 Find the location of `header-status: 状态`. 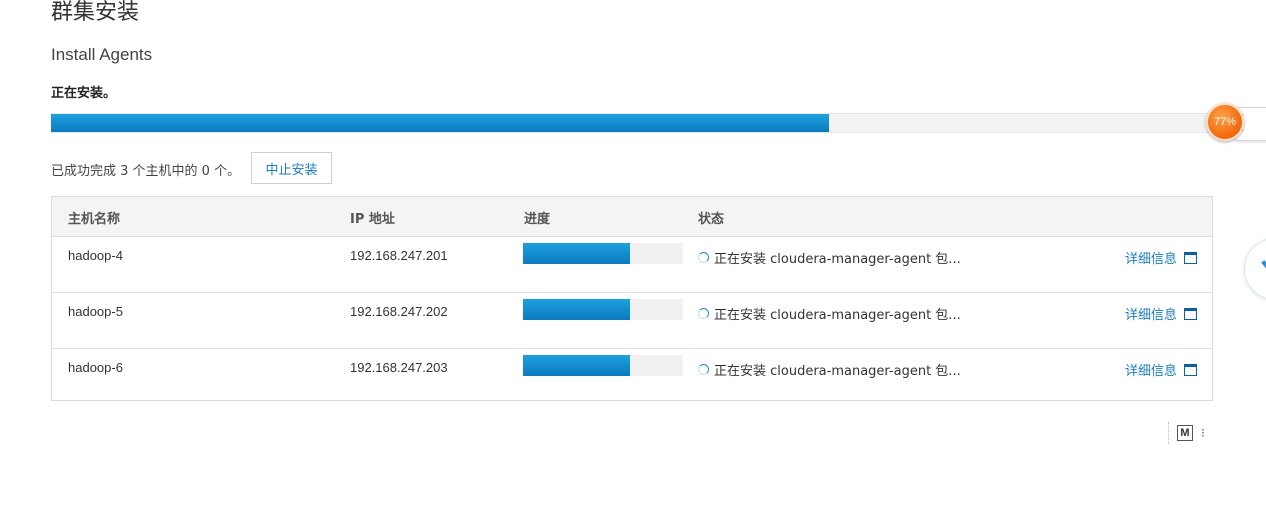

header-status: 状态 is located at coordinates (711, 219).